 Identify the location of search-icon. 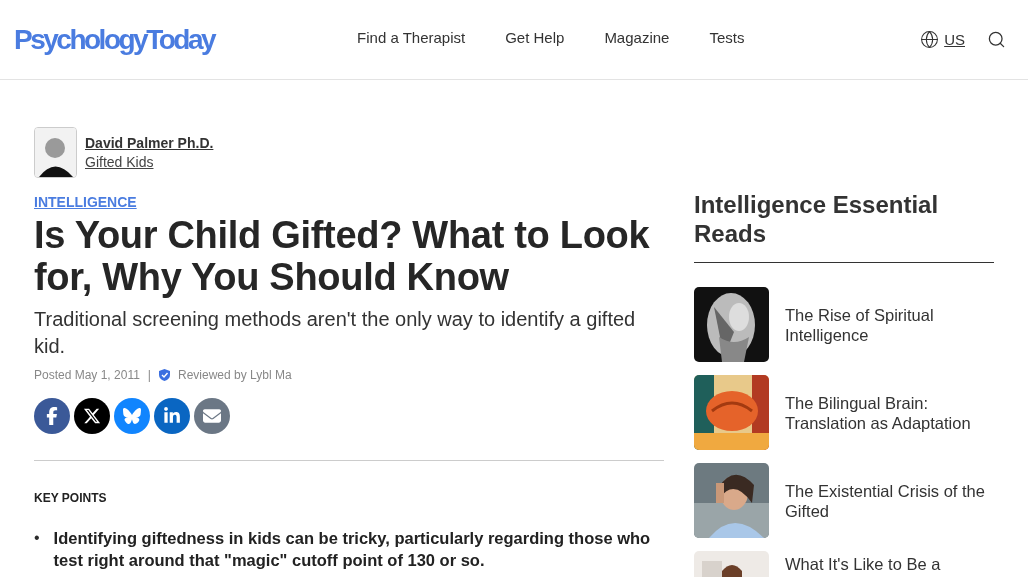
(996, 39).